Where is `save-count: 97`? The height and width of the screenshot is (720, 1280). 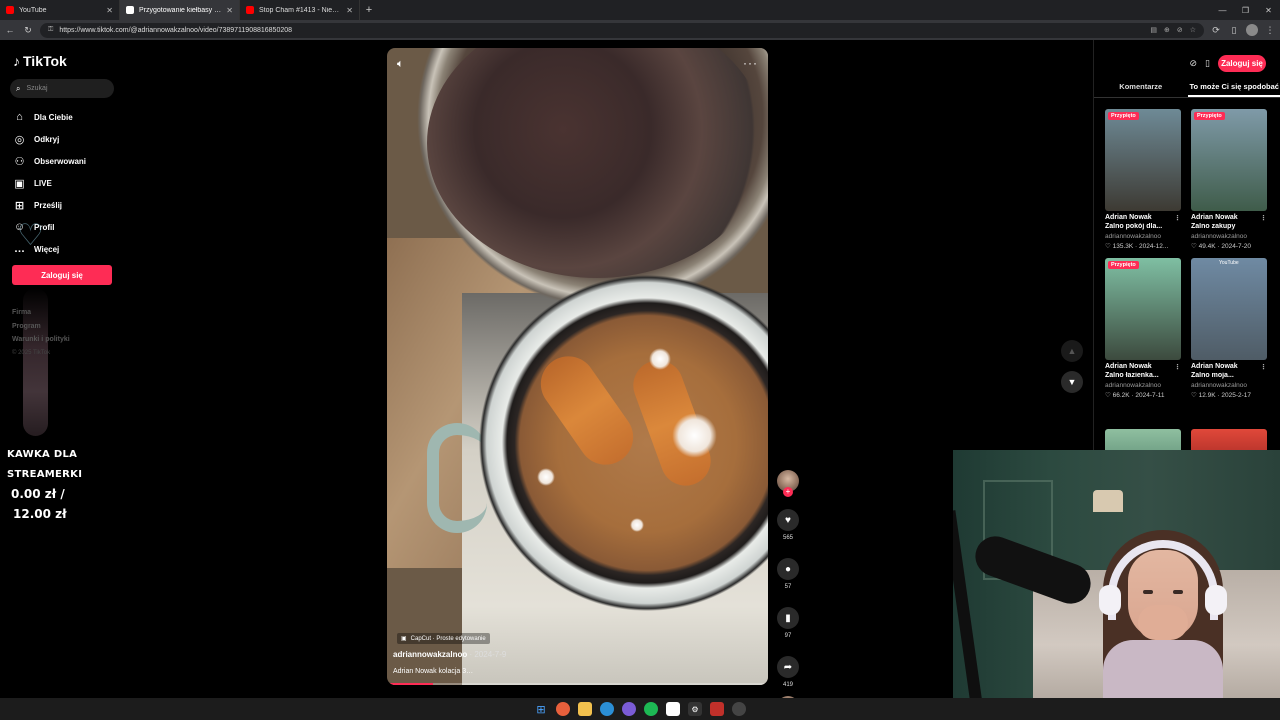 save-count: 97 is located at coordinates (788, 636).